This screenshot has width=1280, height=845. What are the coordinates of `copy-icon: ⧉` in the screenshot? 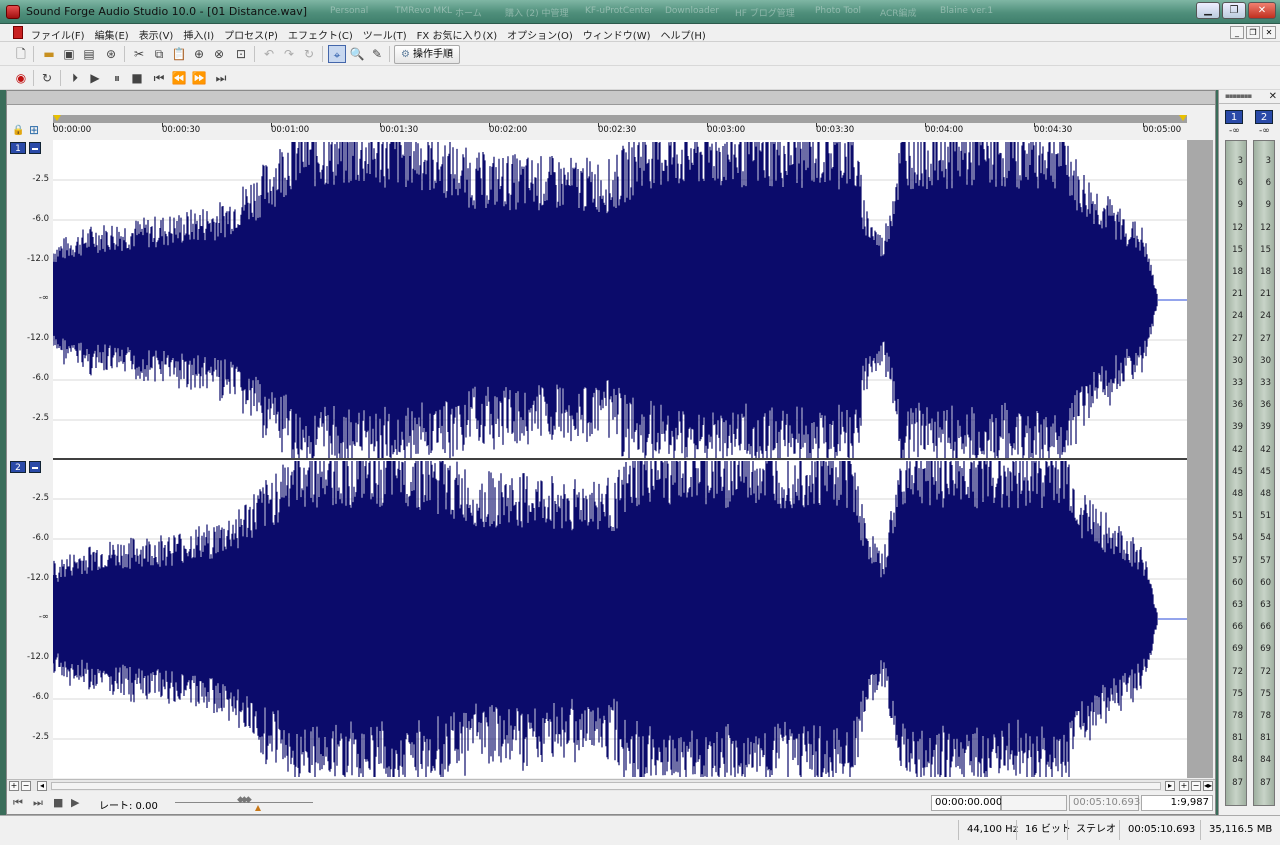 It's located at (159, 54).